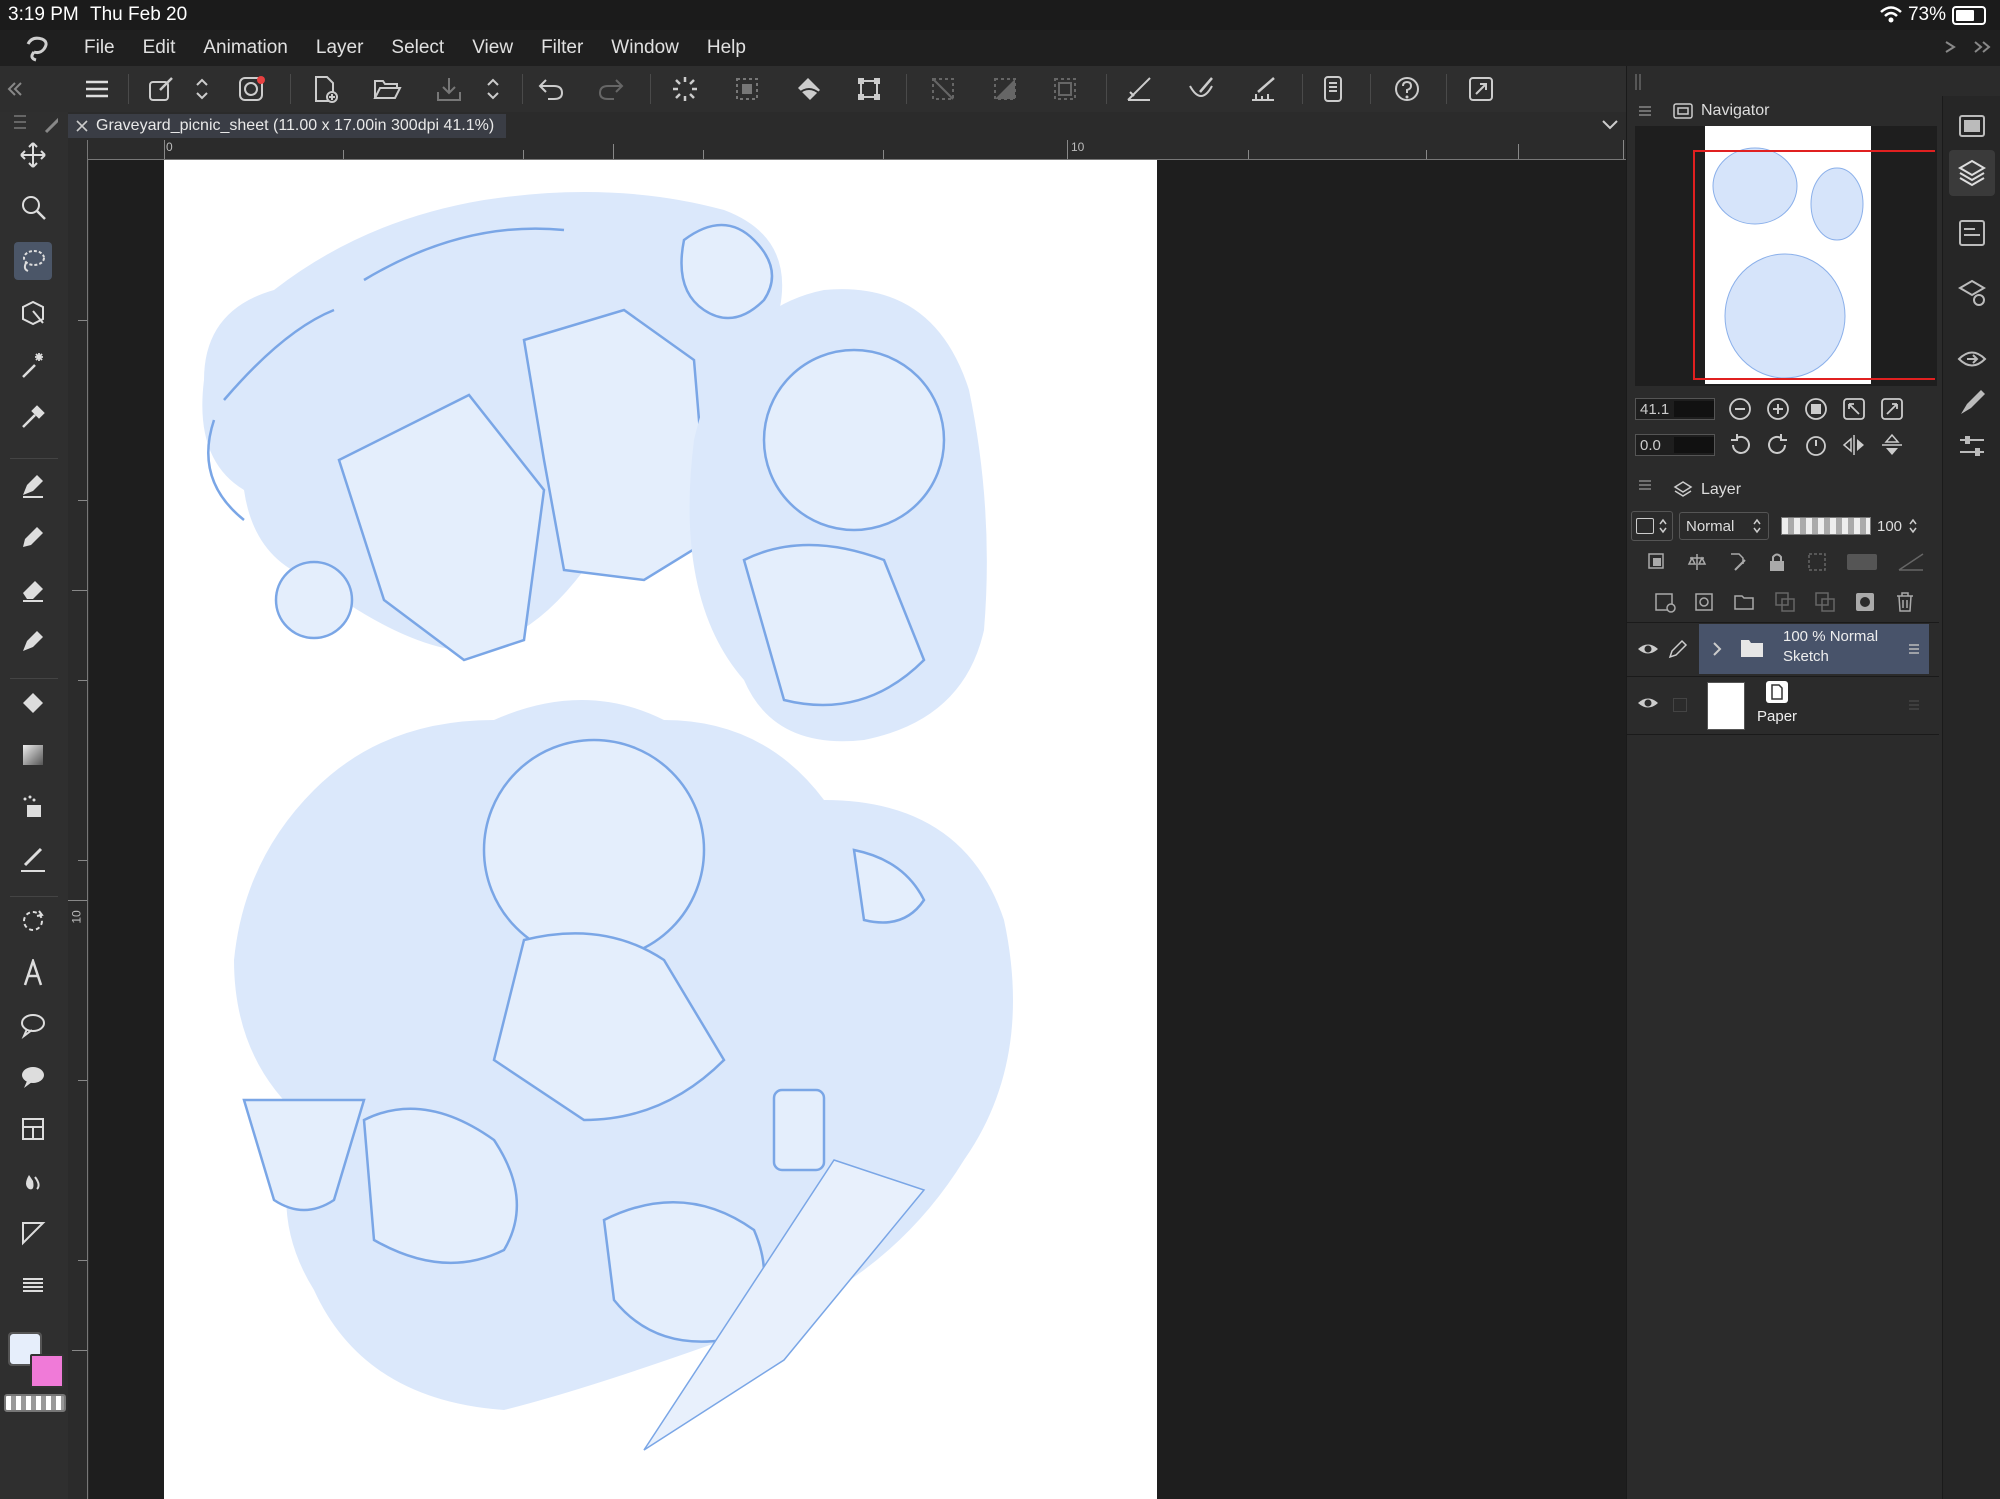 Image resolution: width=2000 pixels, height=1499 pixels. What do you see at coordinates (1972, 173) in the screenshot?
I see `layers-dock-icon` at bounding box center [1972, 173].